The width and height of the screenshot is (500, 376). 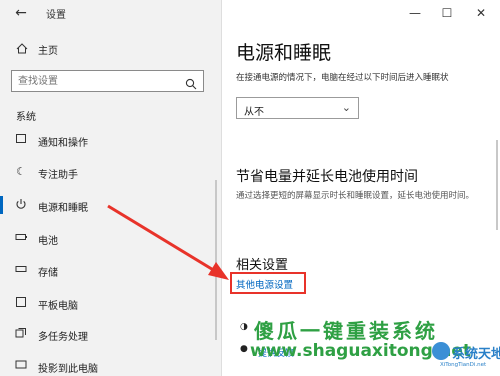 I want to click on sidebar-item-label: 通知和操作, so click(x=63, y=143).